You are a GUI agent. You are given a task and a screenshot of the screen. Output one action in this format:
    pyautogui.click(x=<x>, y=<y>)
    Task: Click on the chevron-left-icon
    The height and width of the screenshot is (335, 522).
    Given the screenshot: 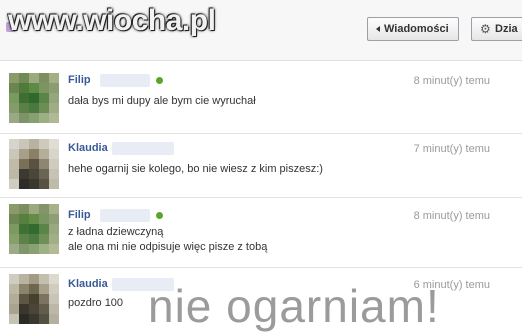 What is the action you would take?
    pyautogui.click(x=378, y=29)
    